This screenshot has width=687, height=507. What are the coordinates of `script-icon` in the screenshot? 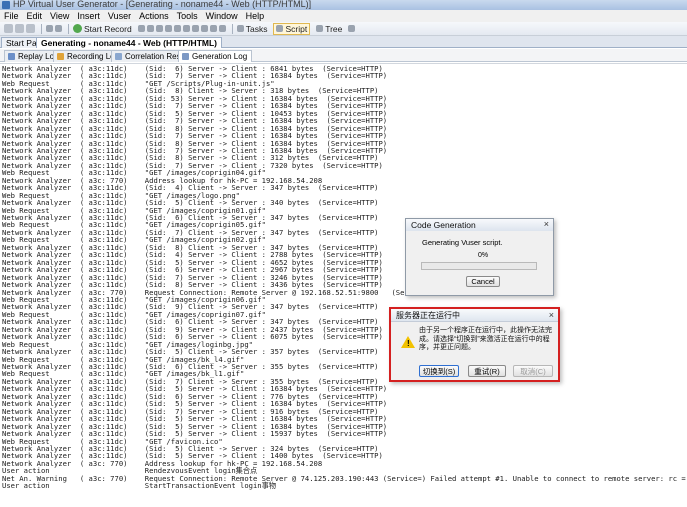 It's located at (280, 28).